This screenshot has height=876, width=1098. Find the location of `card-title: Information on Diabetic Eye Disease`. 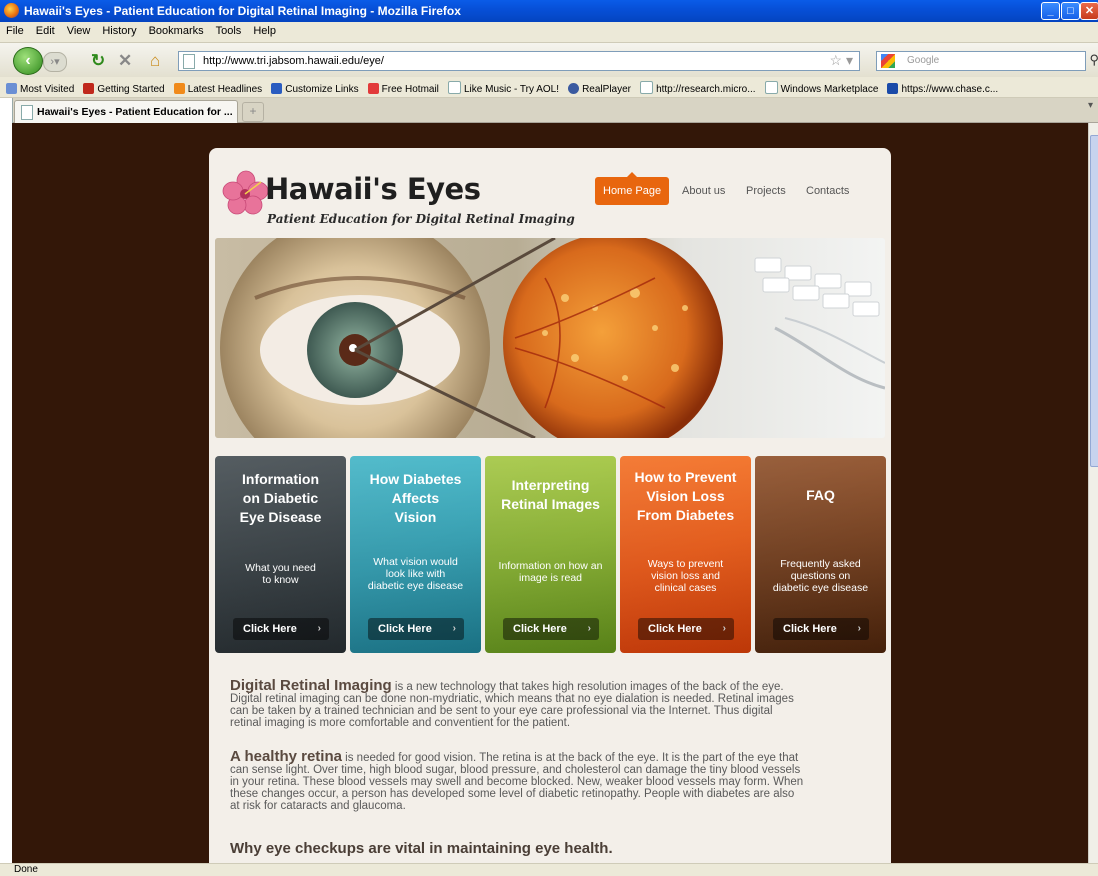

card-title: Information on Diabetic Eye Disease is located at coordinates (280, 498).